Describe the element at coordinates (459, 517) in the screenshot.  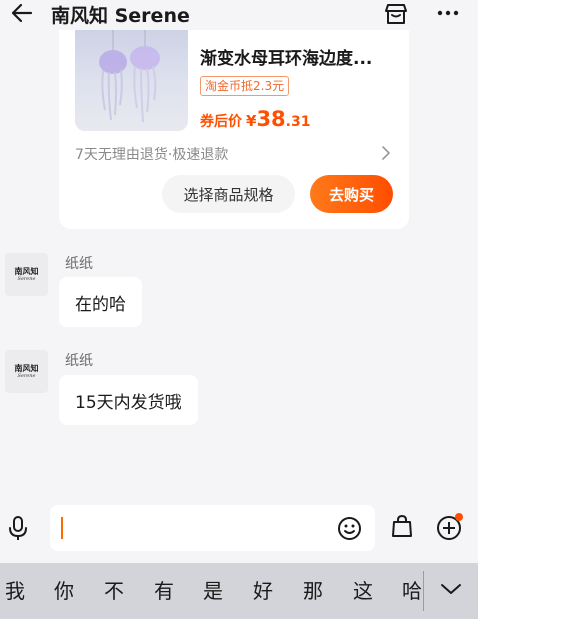
I see `notification-dot` at that location.